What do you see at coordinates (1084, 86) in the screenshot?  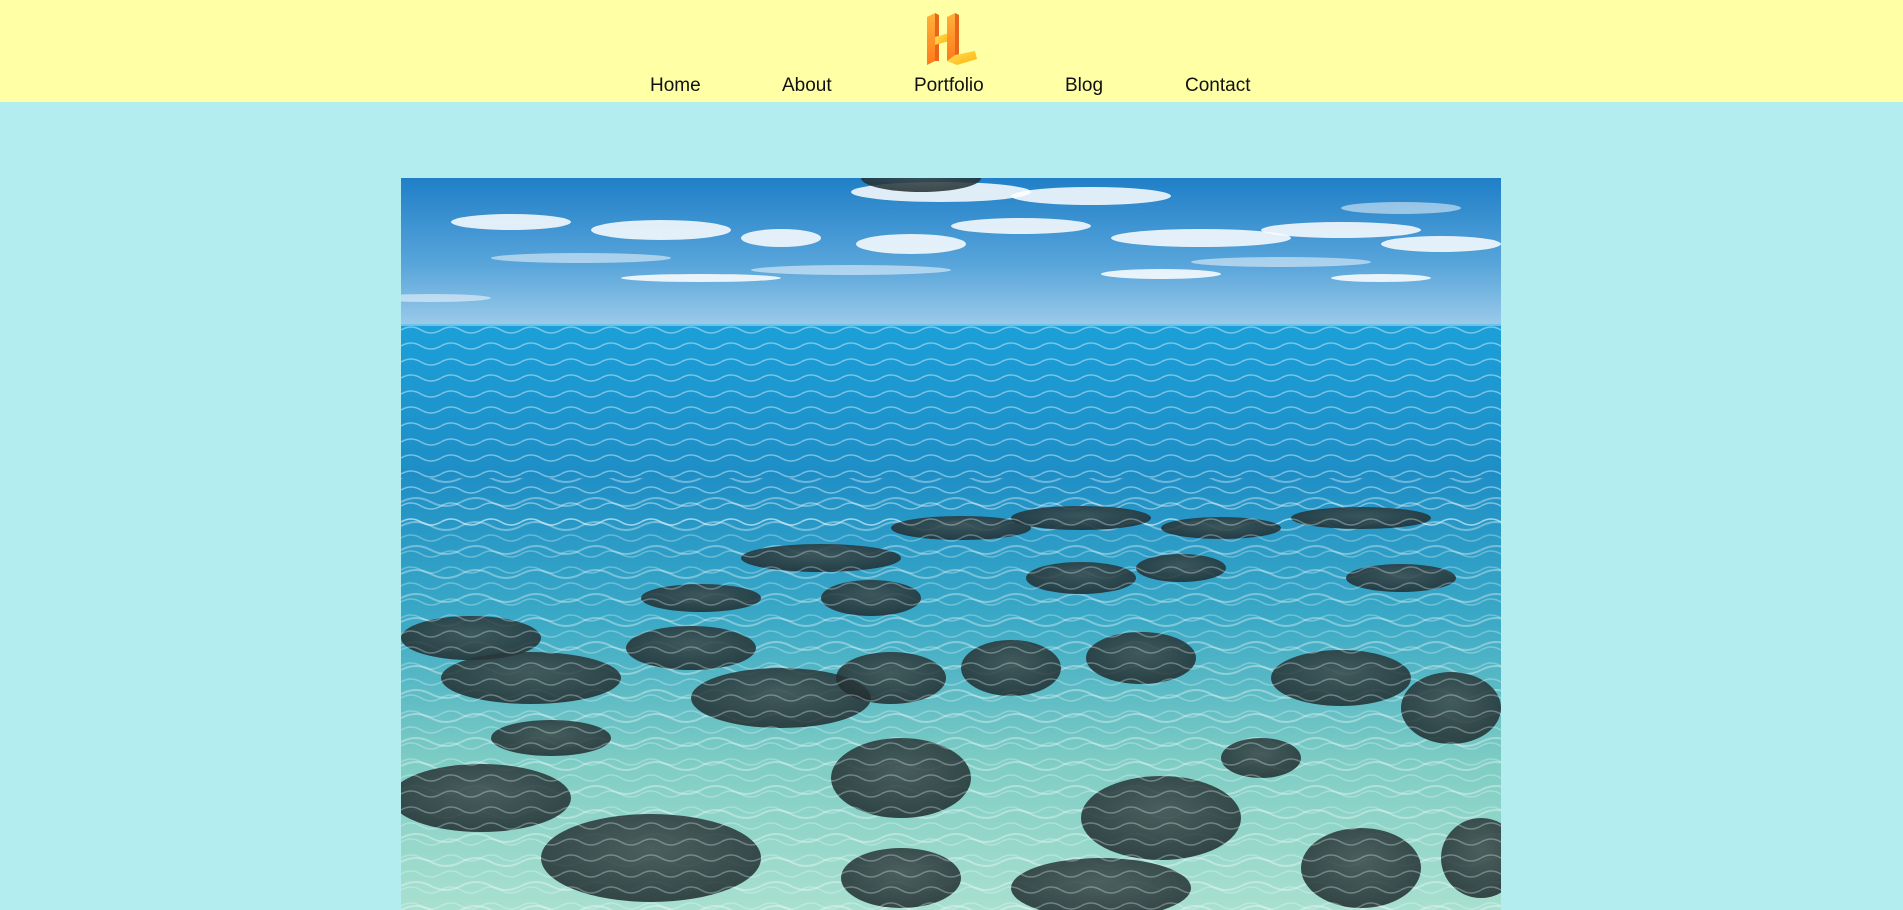 I see `nav-link-blog: Blog` at bounding box center [1084, 86].